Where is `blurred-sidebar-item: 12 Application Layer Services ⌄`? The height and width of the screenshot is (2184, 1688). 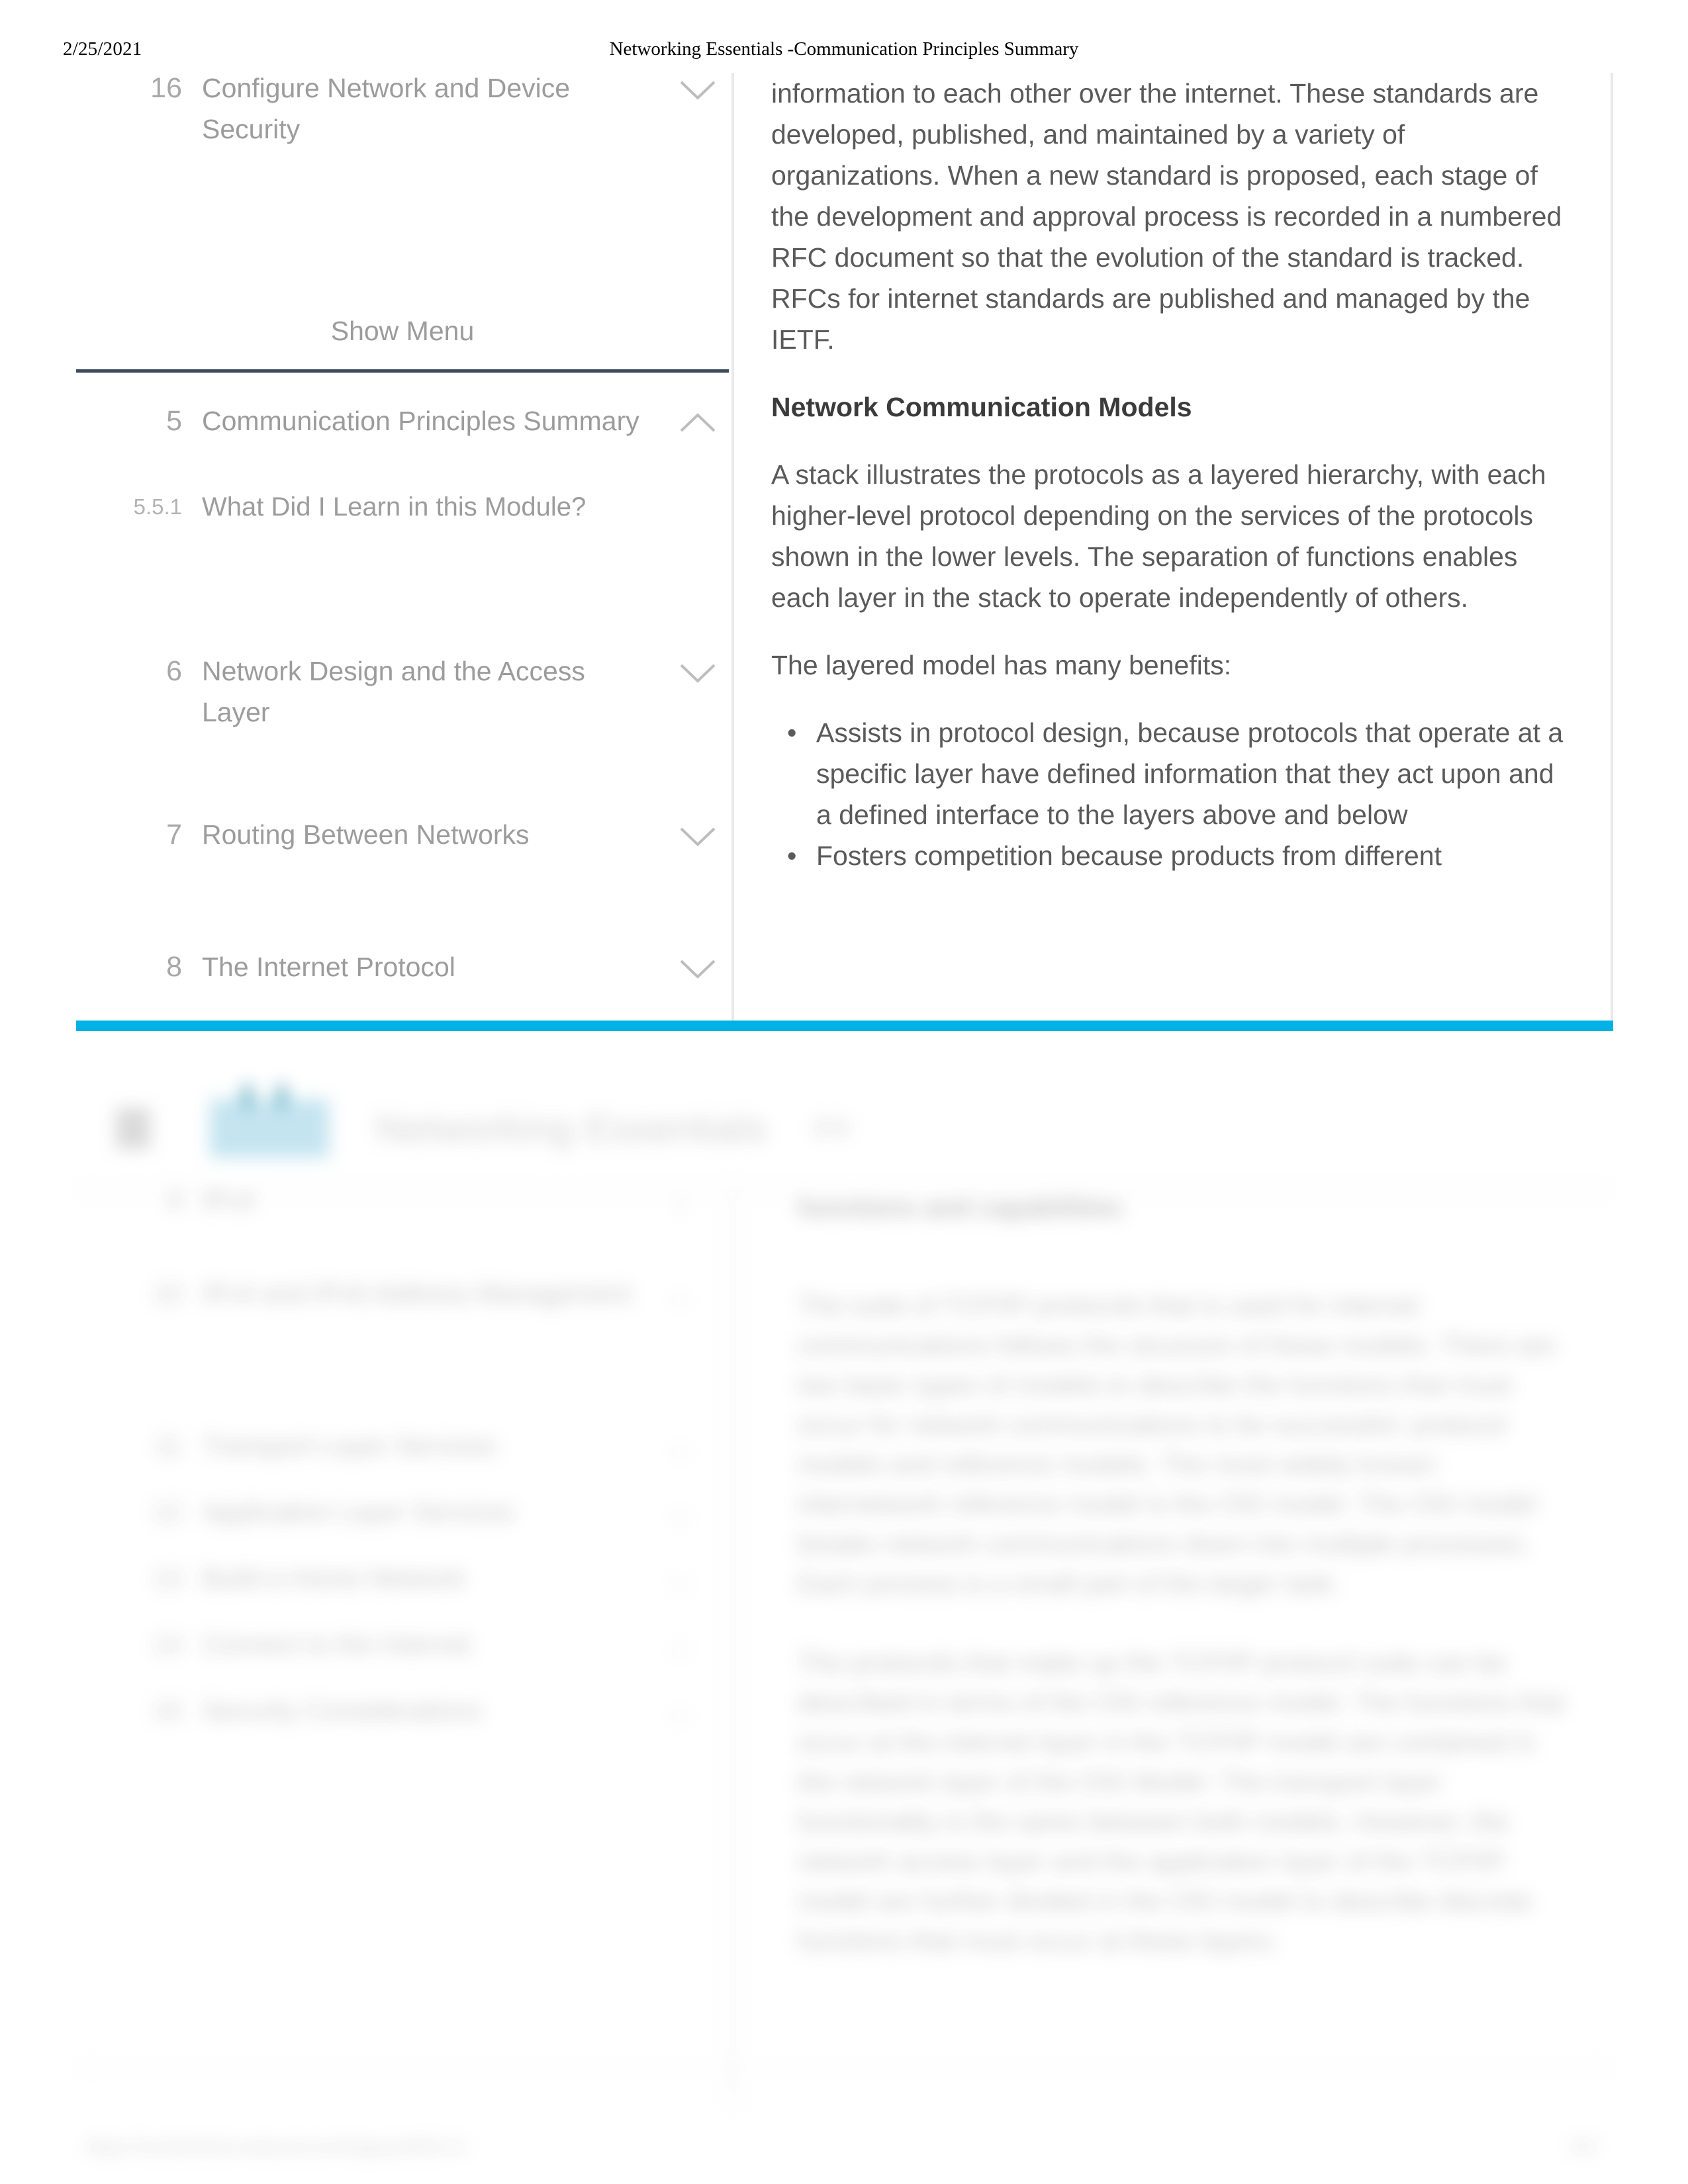
blurred-sidebar-item: 12 Application Layer Services ⌄ is located at coordinates (402, 1512).